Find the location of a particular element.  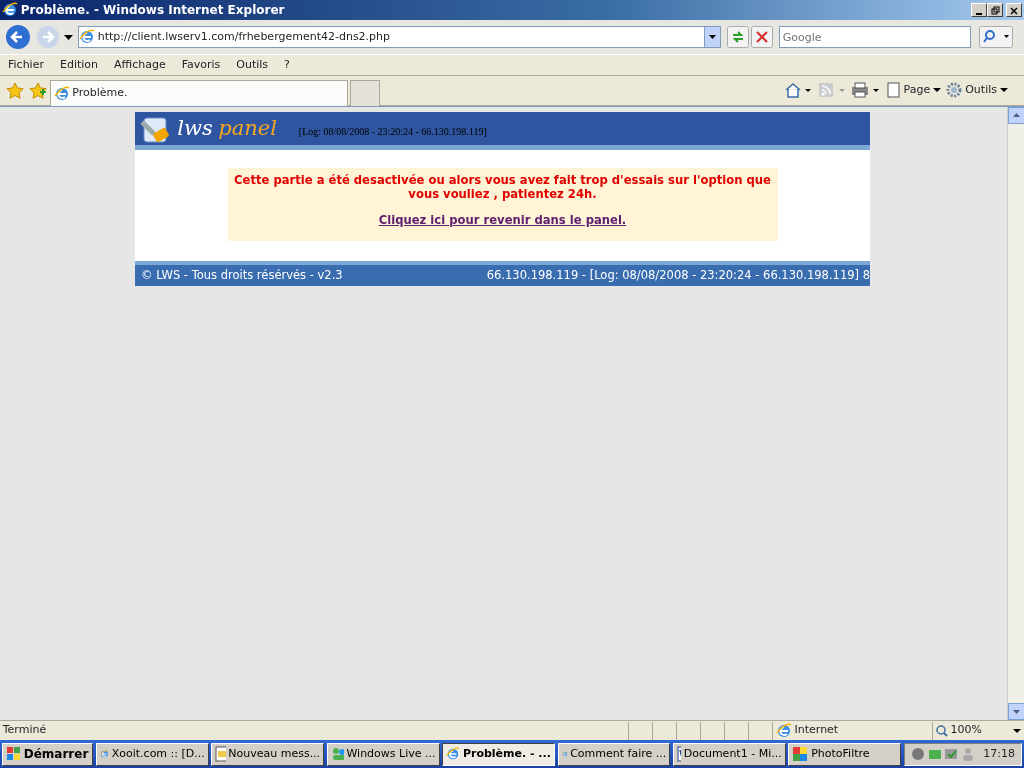

zoom-control: 100% is located at coordinates (978, 730).